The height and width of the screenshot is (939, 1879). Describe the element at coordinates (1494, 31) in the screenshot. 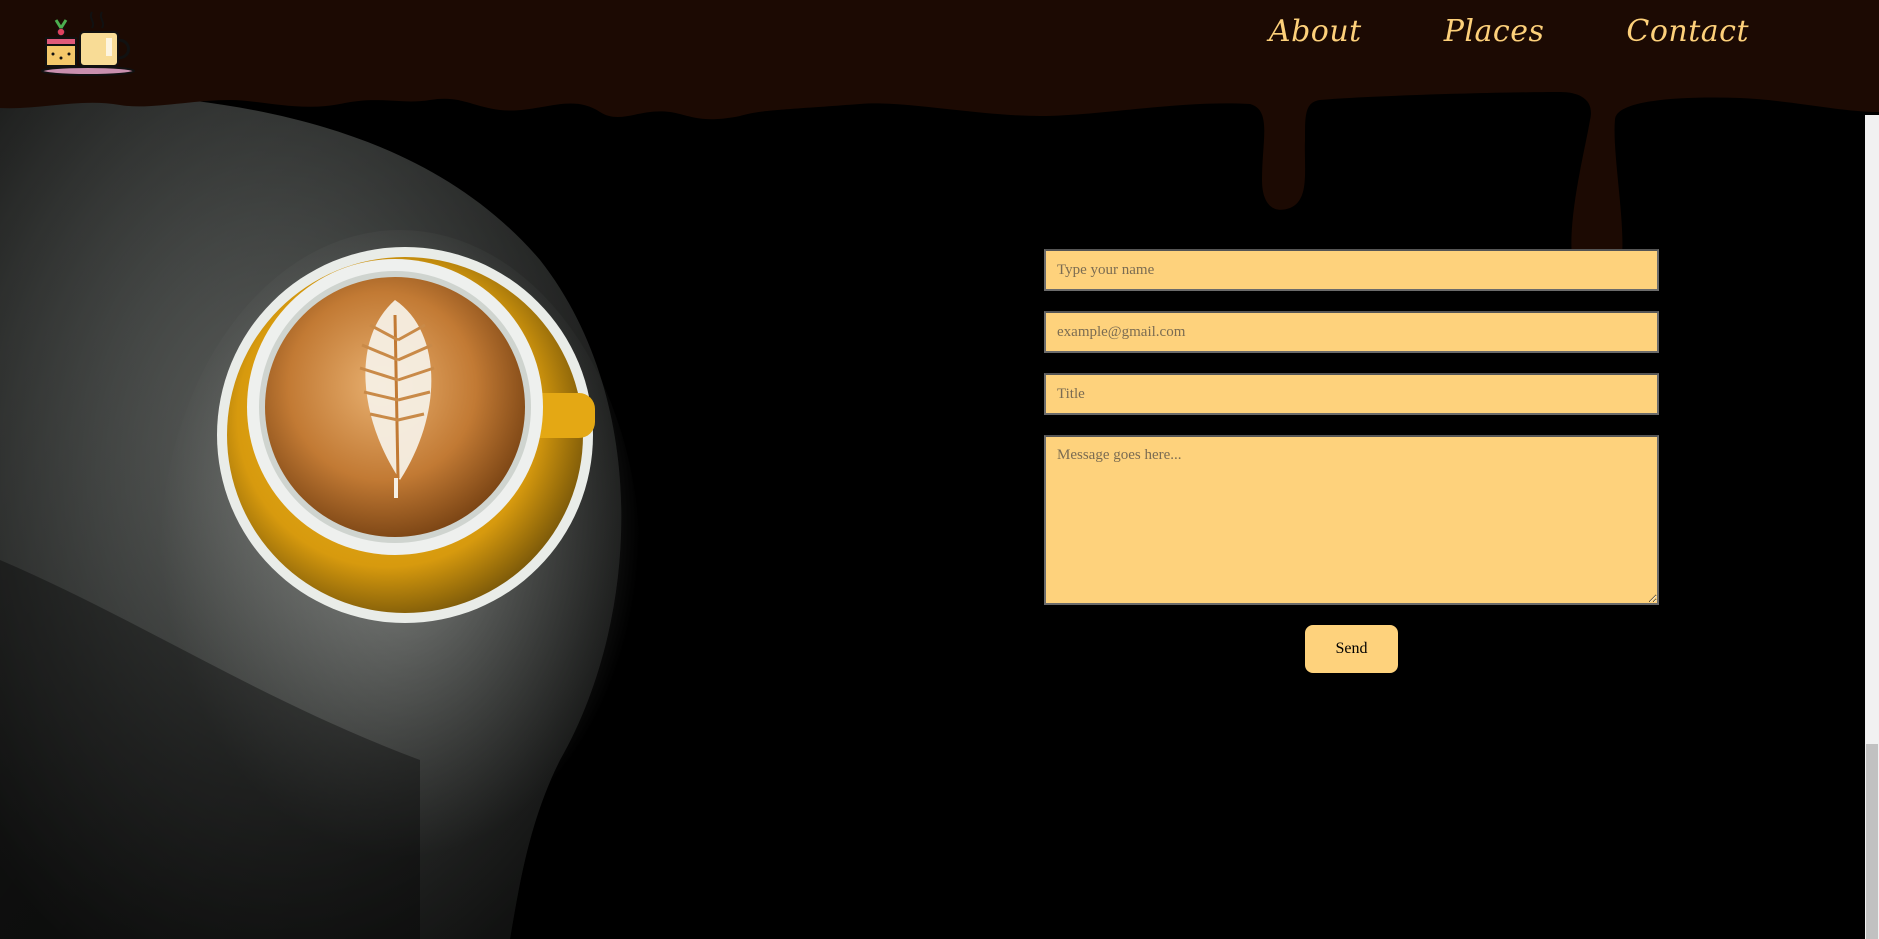

I see `nav-places: Places` at that location.